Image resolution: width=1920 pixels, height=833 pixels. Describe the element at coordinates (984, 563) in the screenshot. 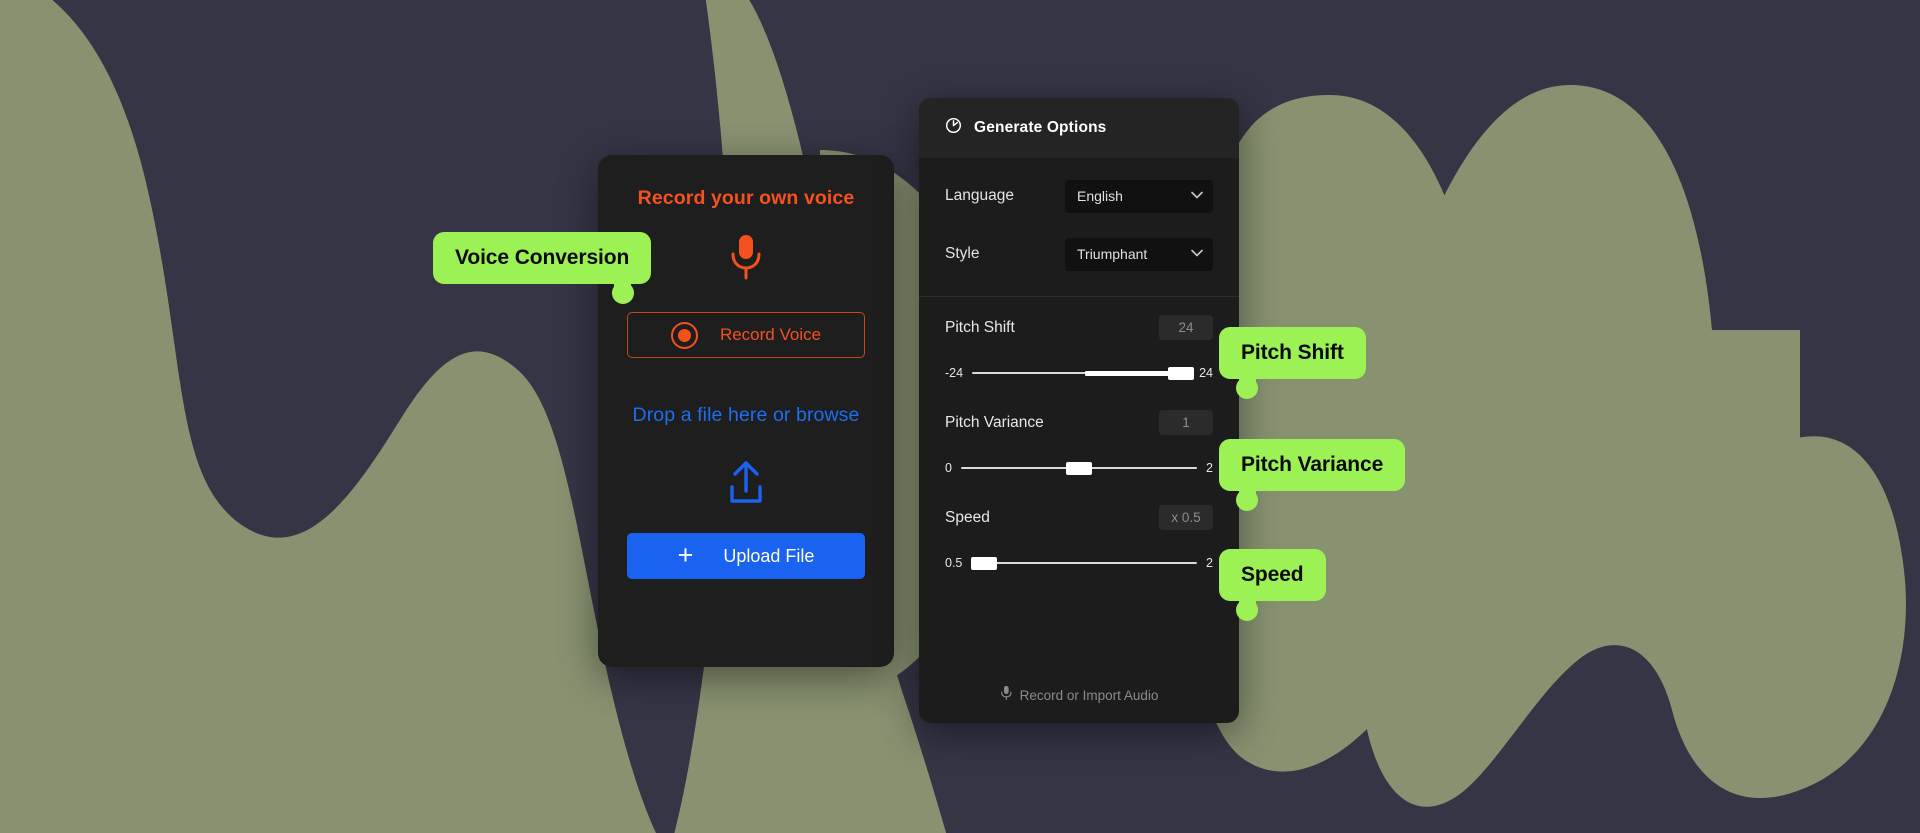

I see `speed-slider-thumb` at that location.